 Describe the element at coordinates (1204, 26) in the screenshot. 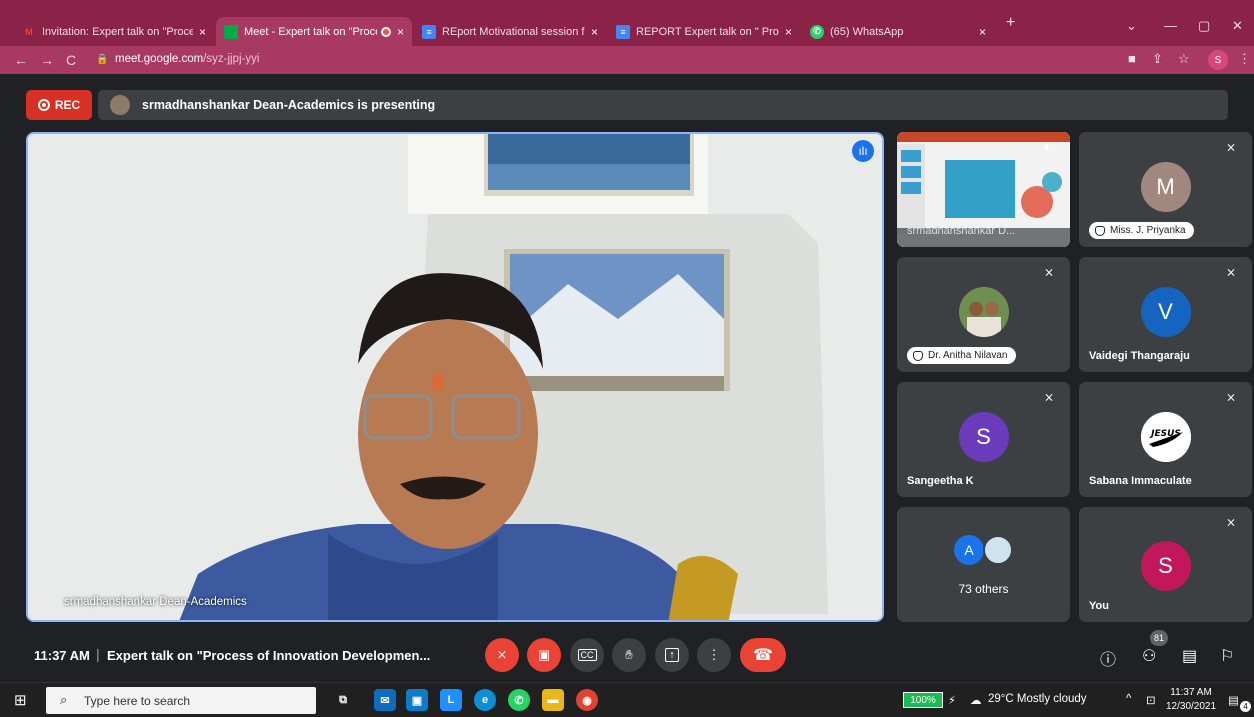

I see `maximize-icon: ▢` at that location.